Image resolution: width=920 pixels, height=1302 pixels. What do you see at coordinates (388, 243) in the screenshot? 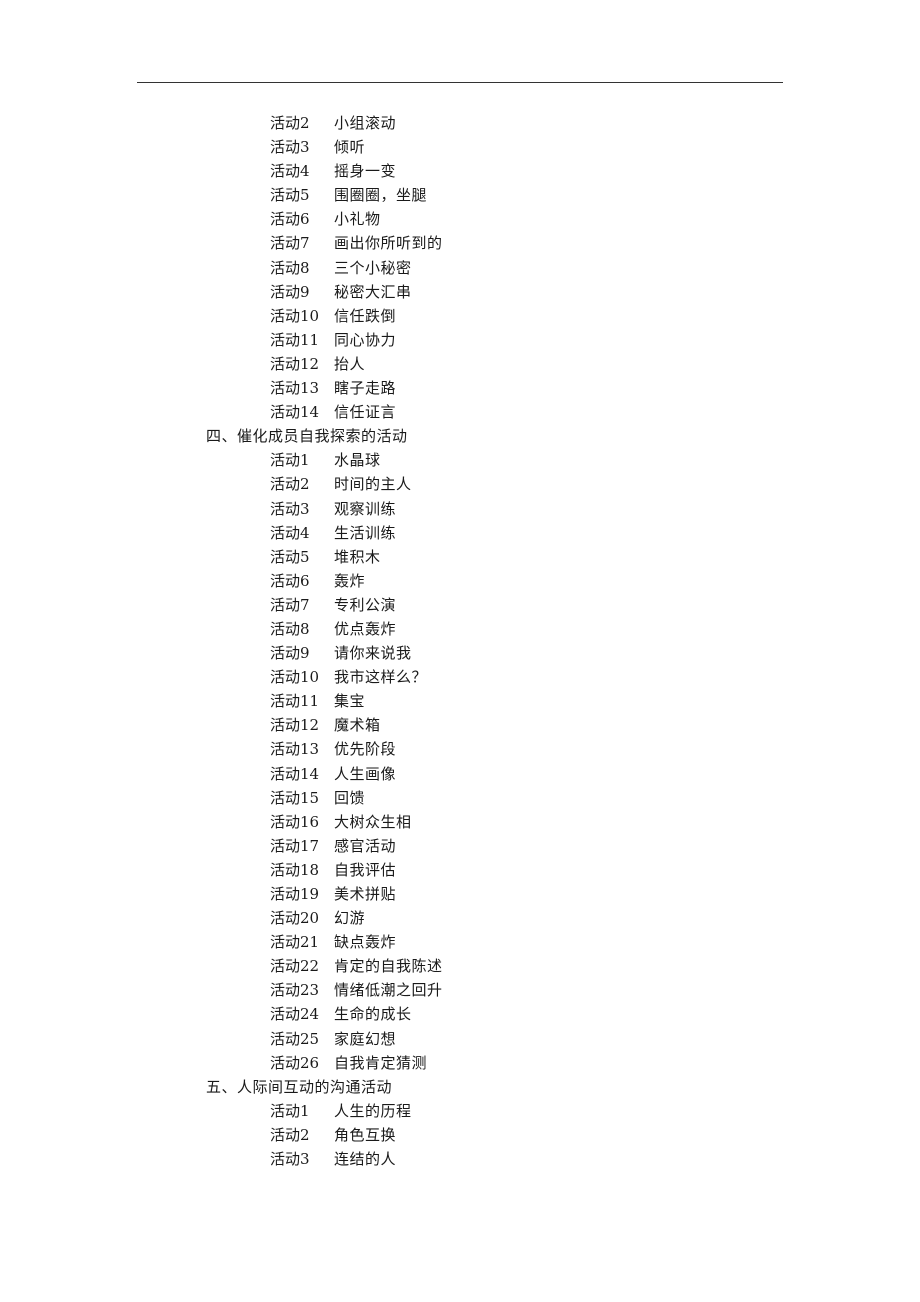
I see `activity-title: 画出你所听到的` at bounding box center [388, 243].